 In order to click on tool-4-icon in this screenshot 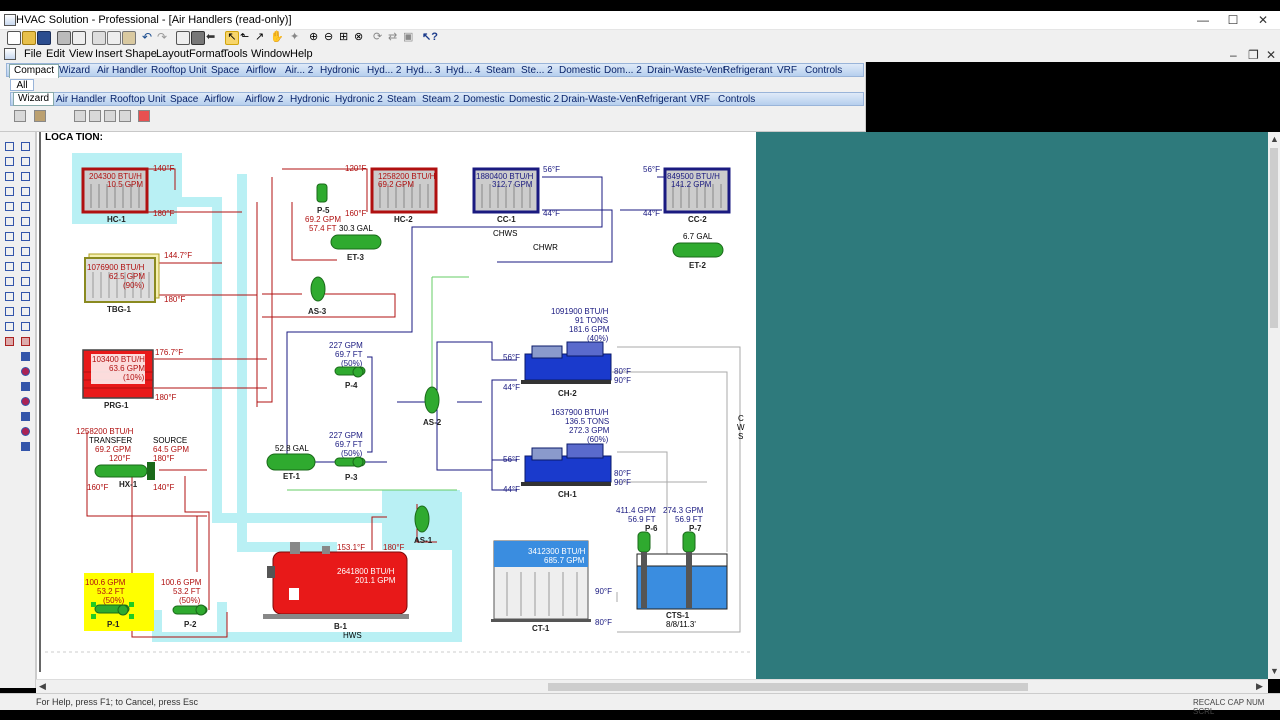, I will do `click(25, 161)`.